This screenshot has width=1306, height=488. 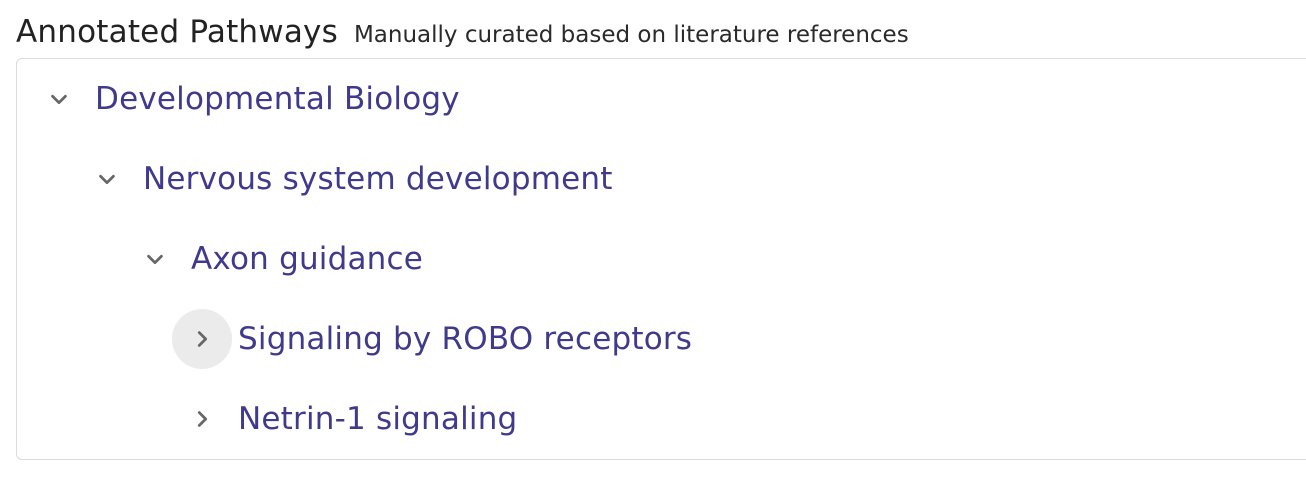 What do you see at coordinates (377, 419) in the screenshot?
I see `tree-node-label: Netrin-1 signaling` at bounding box center [377, 419].